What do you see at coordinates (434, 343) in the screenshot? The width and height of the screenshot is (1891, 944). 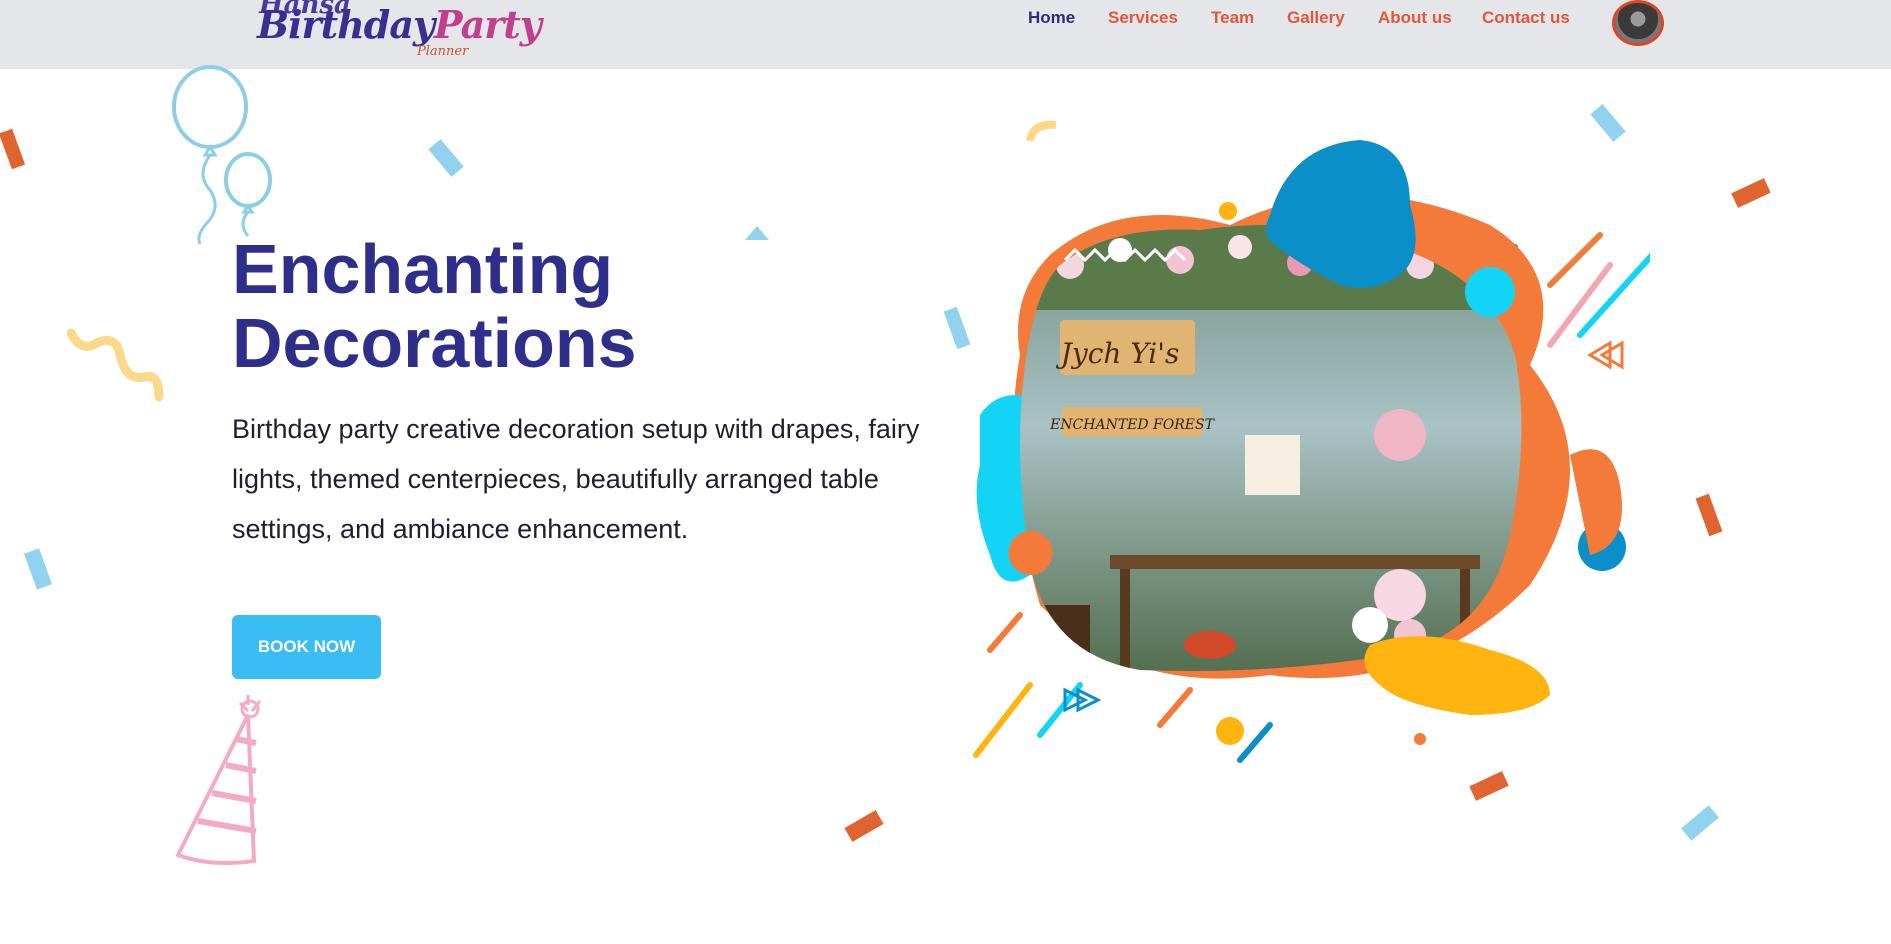 I see `hero-title-line2: Decorations` at bounding box center [434, 343].